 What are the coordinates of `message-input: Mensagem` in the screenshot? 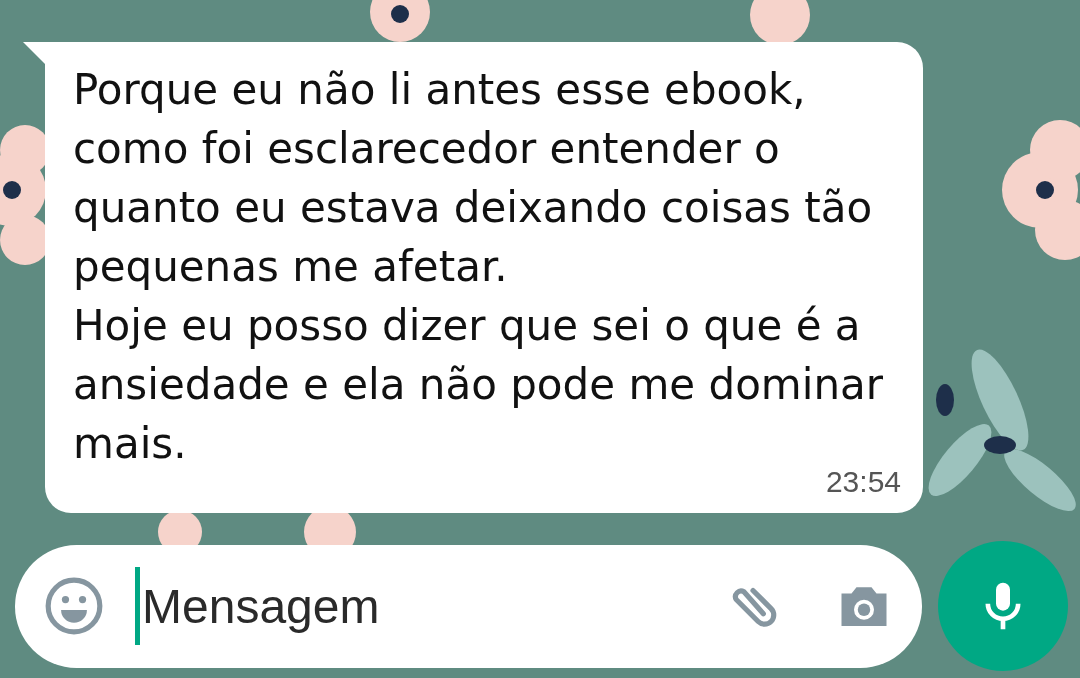 It's located at (431, 606).